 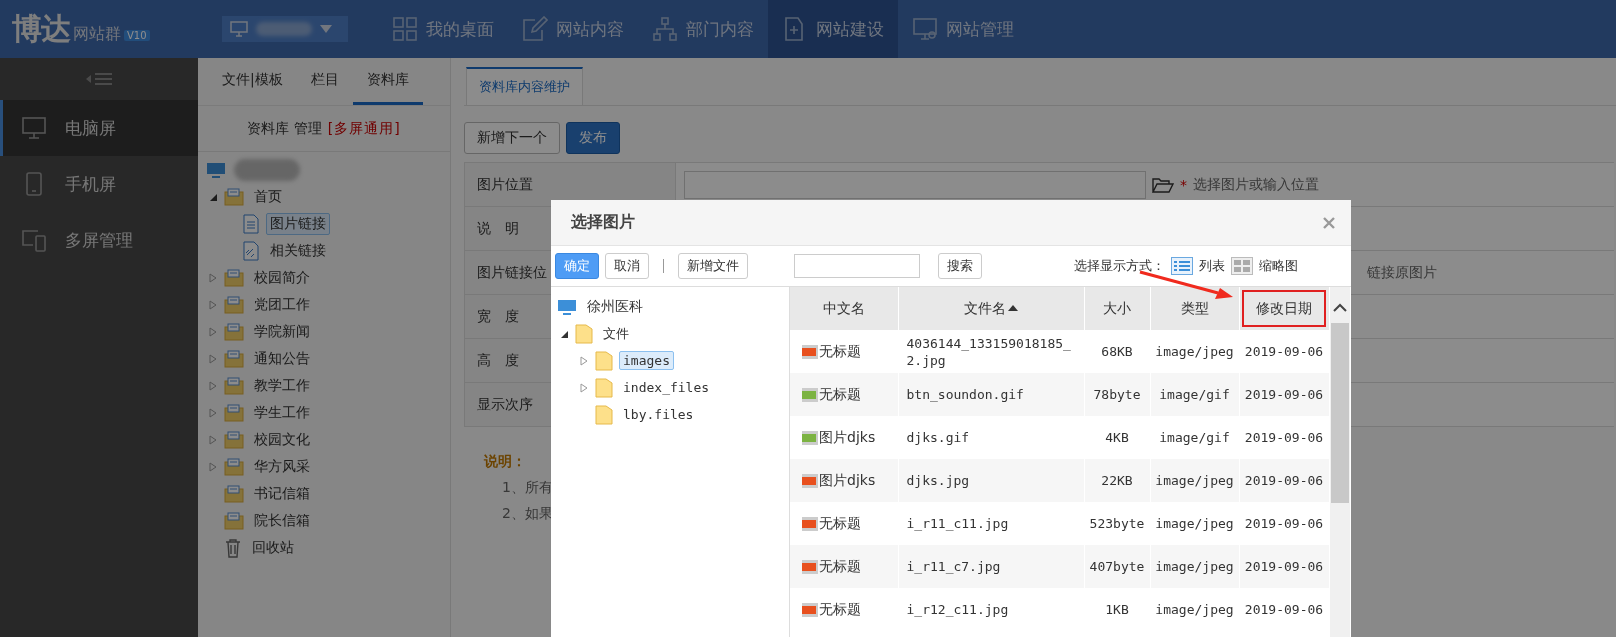 What do you see at coordinates (512, 138) in the screenshot?
I see `add-next-button: 新增下一个` at bounding box center [512, 138].